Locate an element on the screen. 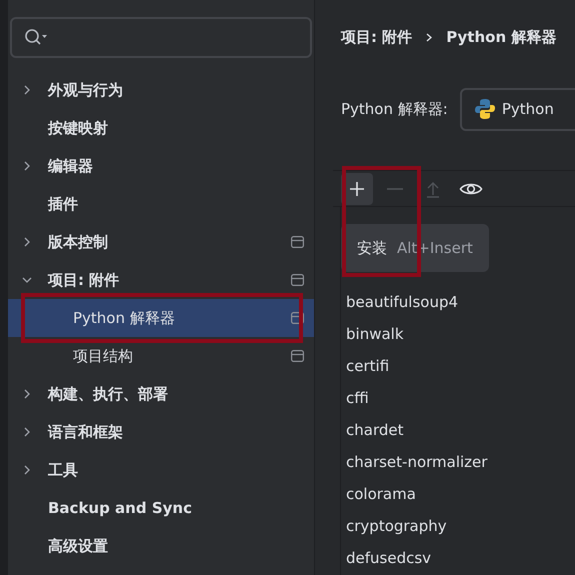  settings-category: 语言和框架 is located at coordinates (161, 432).